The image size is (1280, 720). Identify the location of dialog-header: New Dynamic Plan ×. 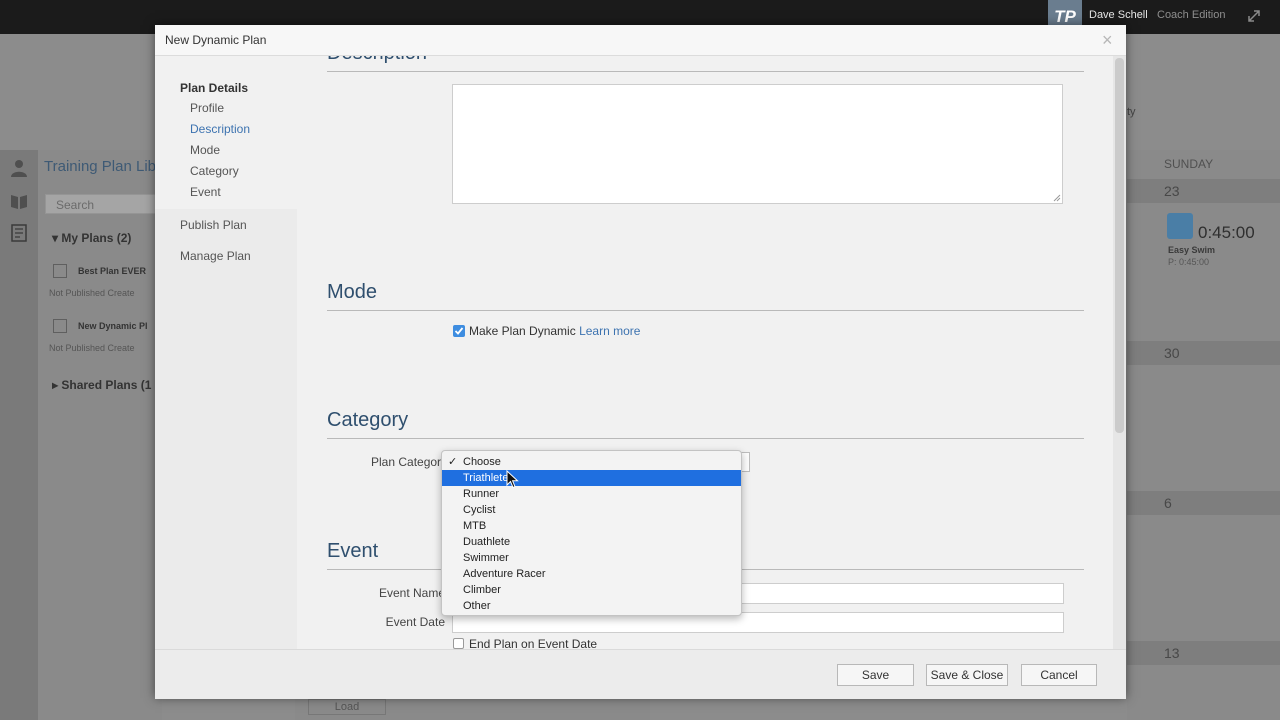
(640, 40).